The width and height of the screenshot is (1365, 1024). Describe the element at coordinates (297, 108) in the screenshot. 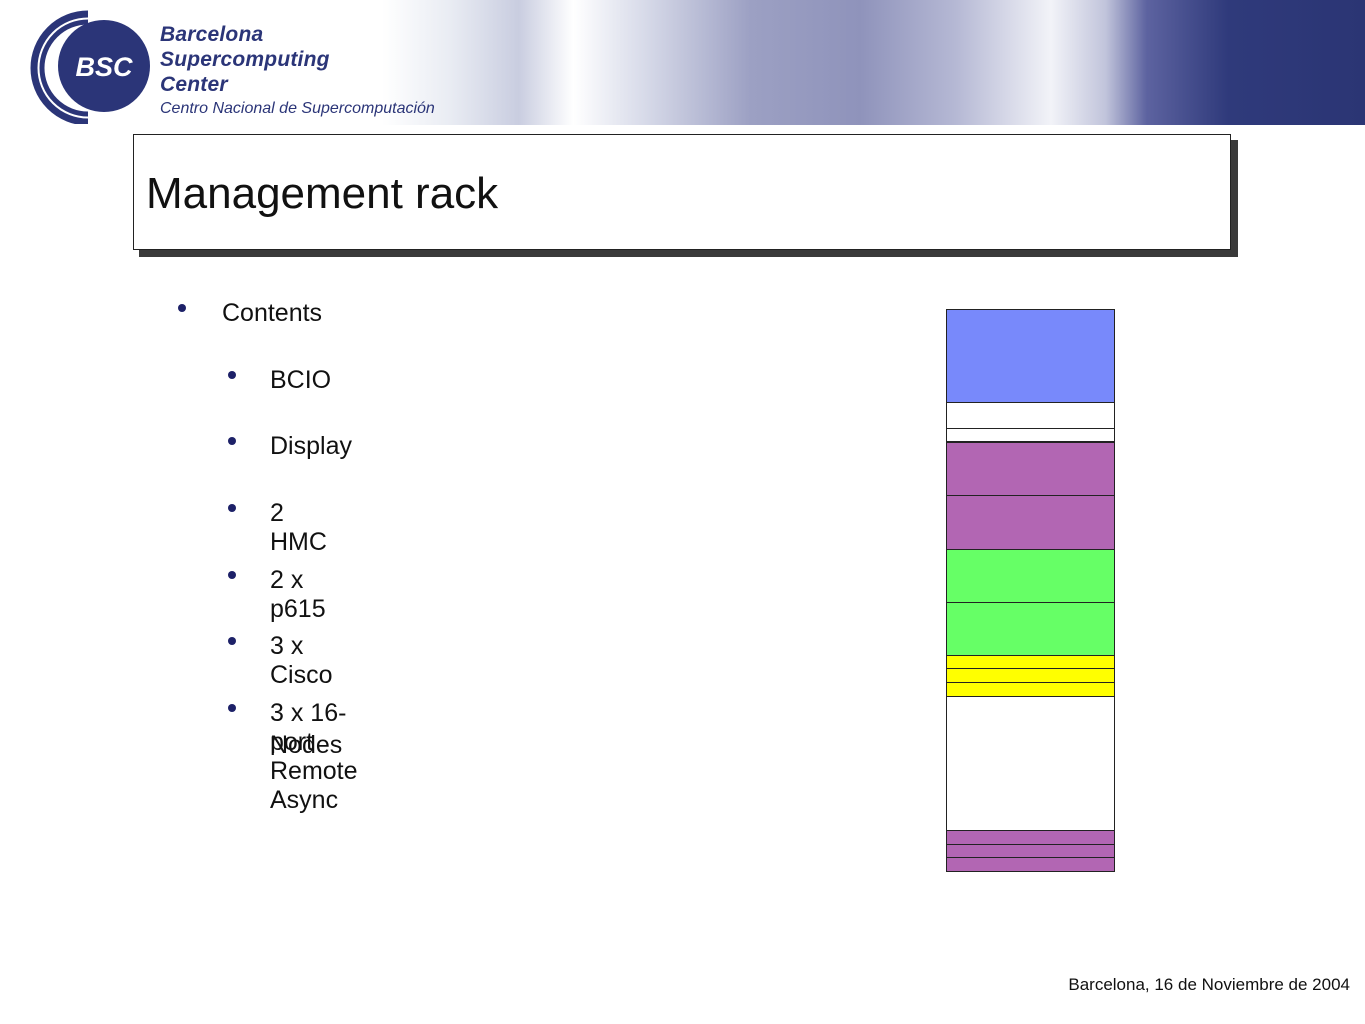

I see `logo-subtitle: Centro Nacional de Supercomputación` at that location.